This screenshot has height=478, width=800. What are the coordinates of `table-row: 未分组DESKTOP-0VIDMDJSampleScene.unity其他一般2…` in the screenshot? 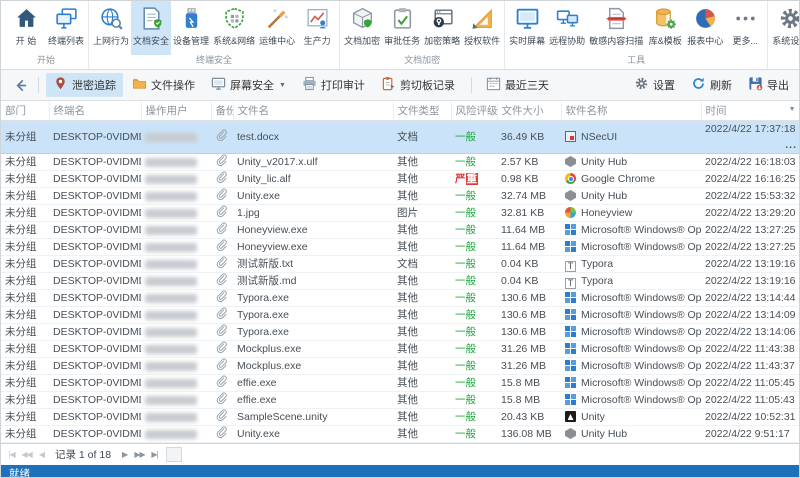 It's located at (400, 417).